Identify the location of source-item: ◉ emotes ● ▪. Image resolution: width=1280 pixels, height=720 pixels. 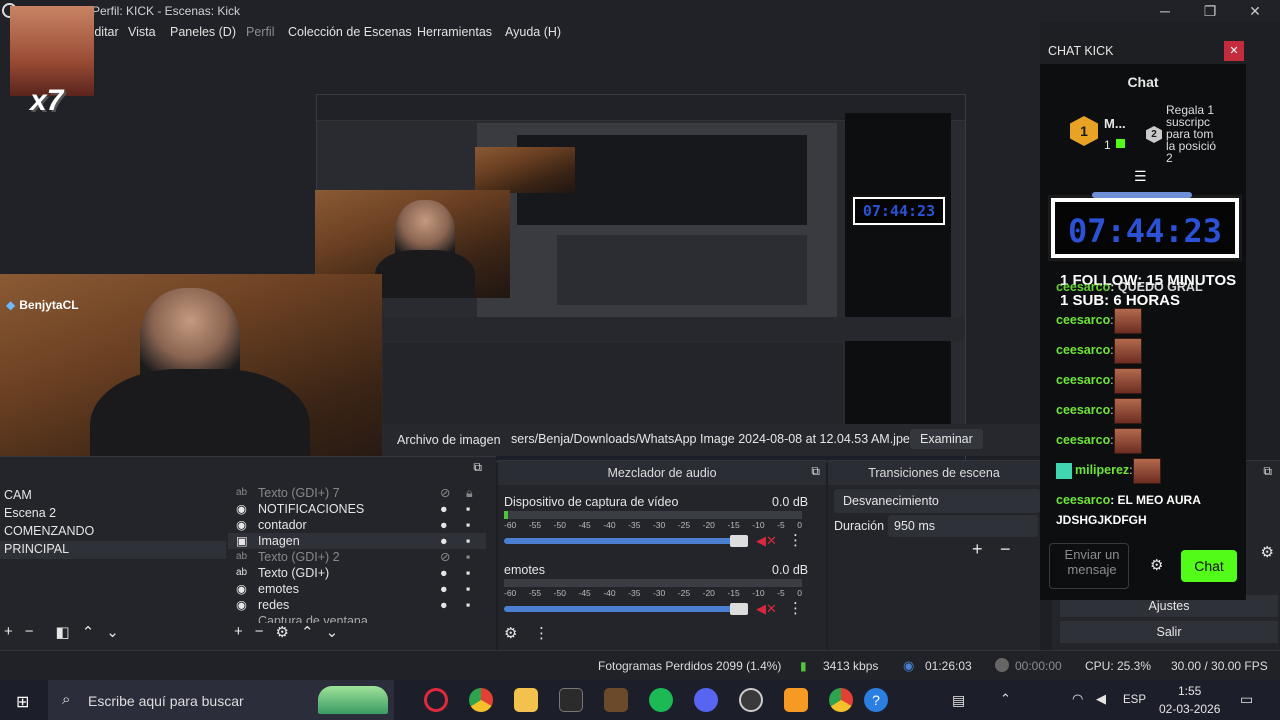
(357, 589).